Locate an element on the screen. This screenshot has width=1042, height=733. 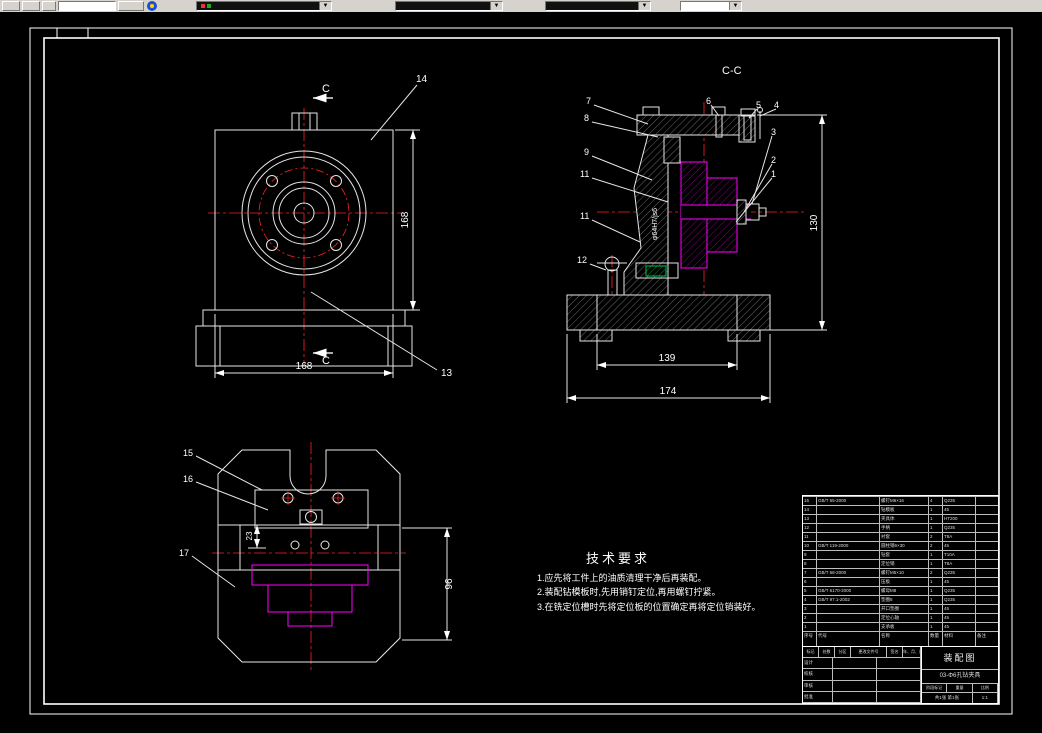
bom-cell-no: 3 is located at coordinates (810, 608).